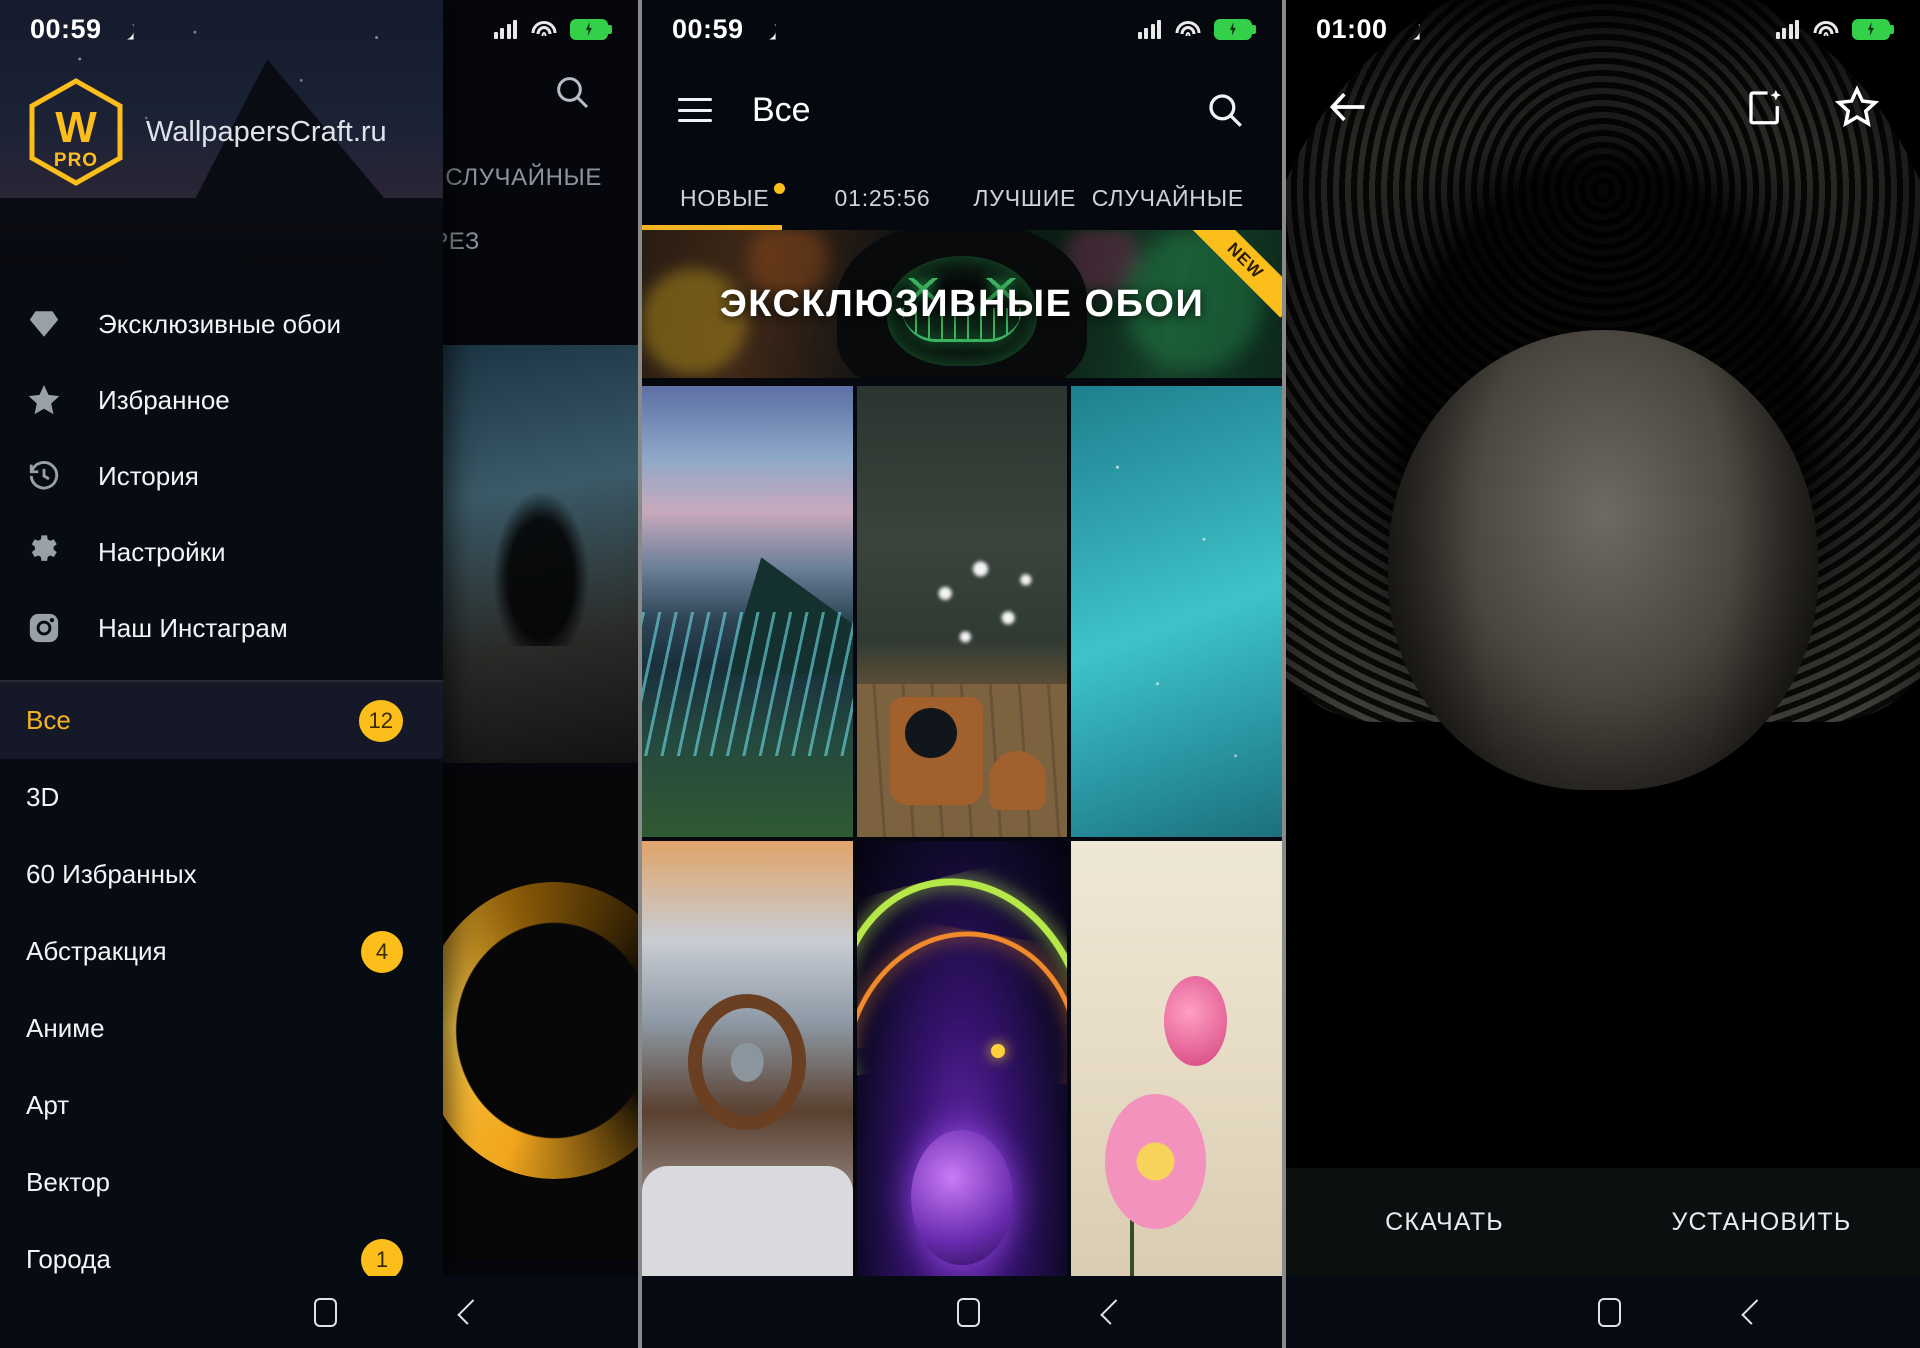 This screenshot has height=1348, width=1920. What do you see at coordinates (695, 110) in the screenshot?
I see `hamburger-icon` at bounding box center [695, 110].